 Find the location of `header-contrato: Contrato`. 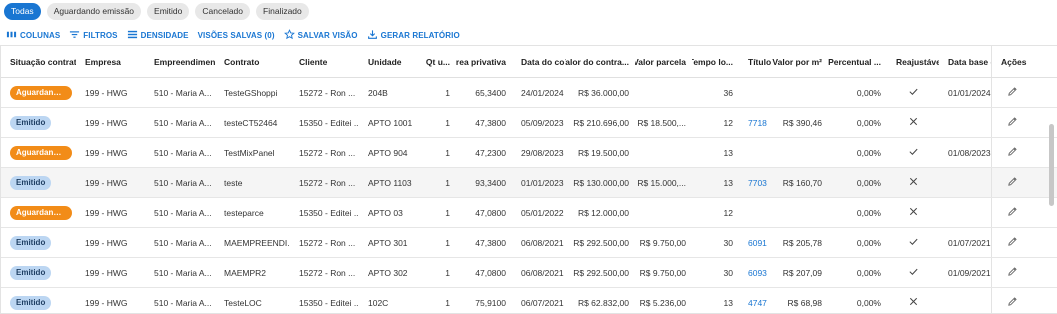

header-contrato: Contrato is located at coordinates (252, 61).